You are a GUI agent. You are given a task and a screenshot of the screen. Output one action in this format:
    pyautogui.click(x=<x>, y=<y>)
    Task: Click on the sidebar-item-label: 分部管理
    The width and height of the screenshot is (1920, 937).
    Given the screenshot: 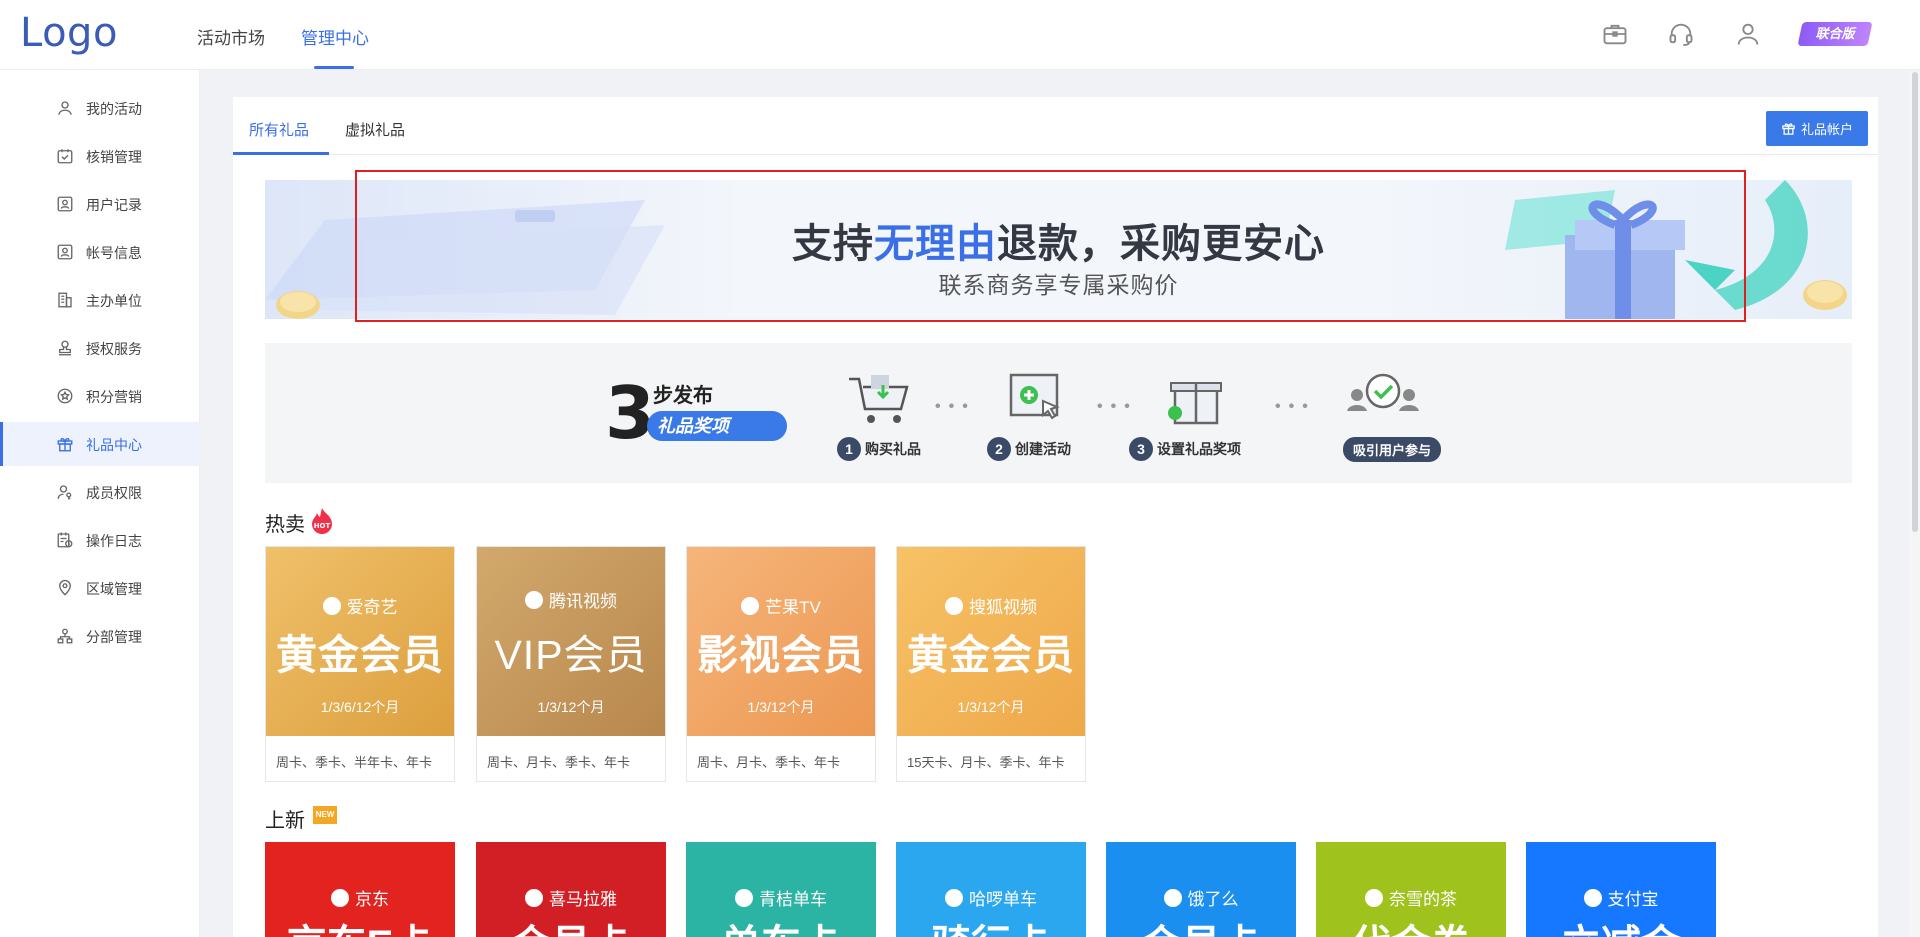 What is the action you would take?
    pyautogui.click(x=114, y=637)
    